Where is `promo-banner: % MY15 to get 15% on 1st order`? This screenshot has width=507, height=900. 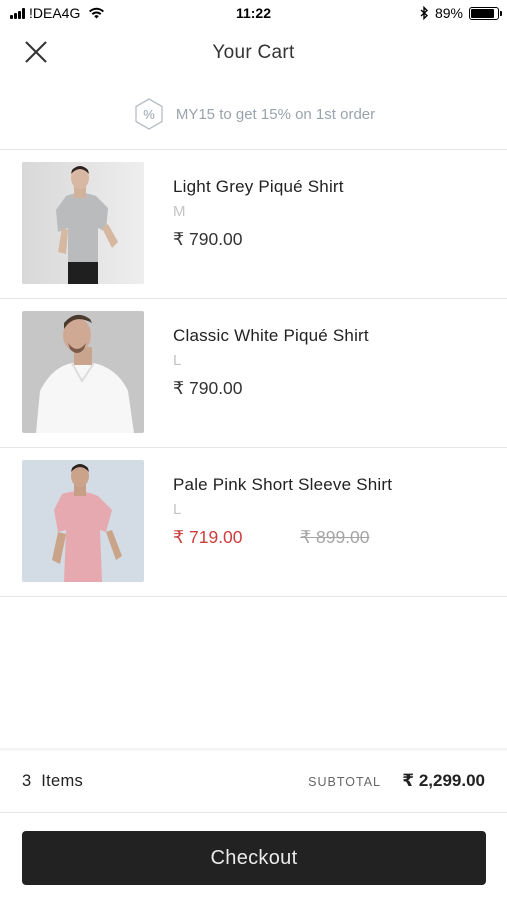
promo-banner: % MY15 to get 15% on 1st order is located at coordinates (253, 114).